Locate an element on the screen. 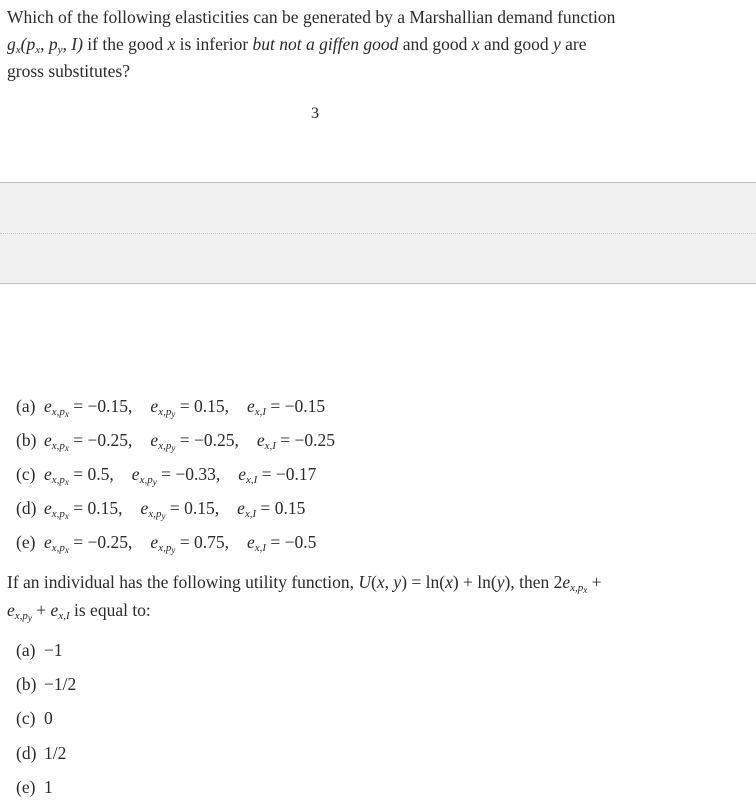 This screenshot has height=803, width=756. demand-function-args: (px, py, I) is located at coordinates (51, 45).